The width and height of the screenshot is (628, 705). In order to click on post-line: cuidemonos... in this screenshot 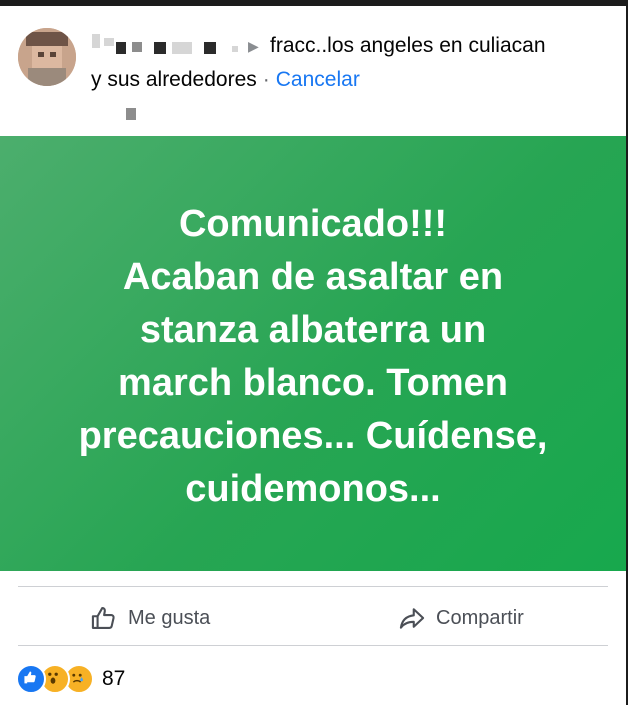, I will do `click(313, 489)`.